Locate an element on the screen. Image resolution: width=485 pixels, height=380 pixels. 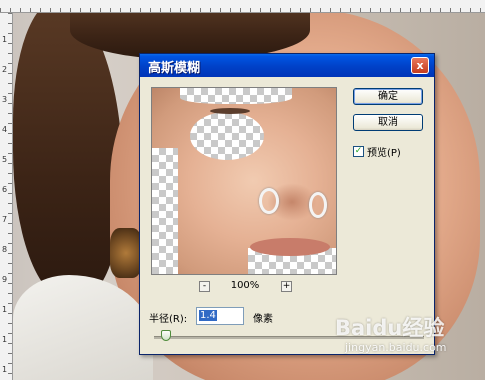
zoom-out-button: - is located at coordinates (204, 286).